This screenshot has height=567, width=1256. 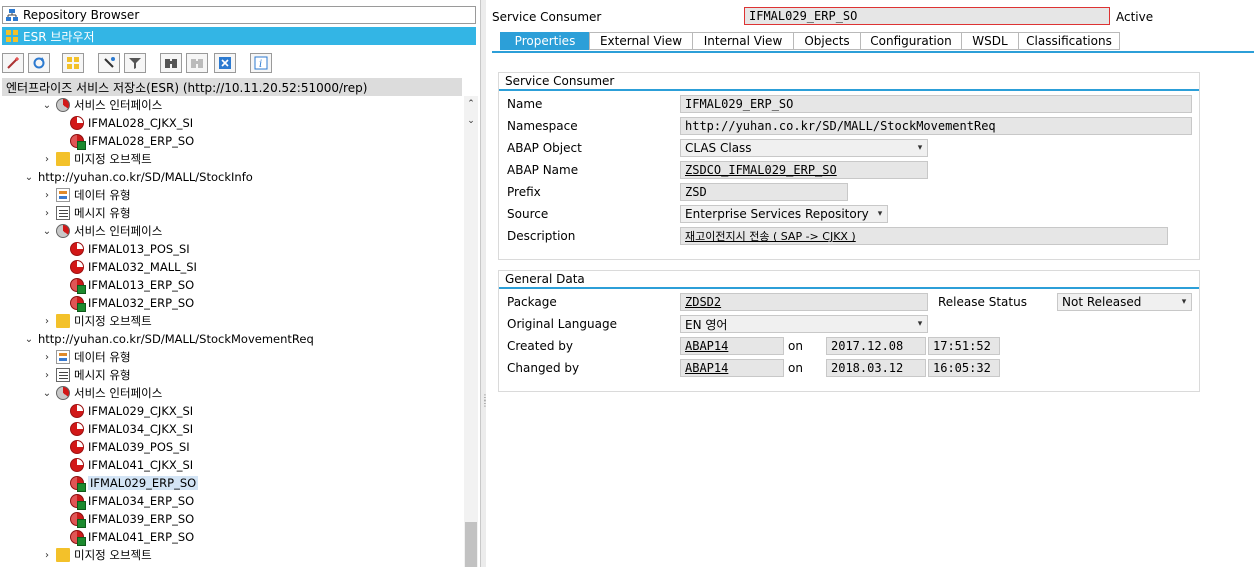 I want to click on wand-icon, so click(x=13, y=63).